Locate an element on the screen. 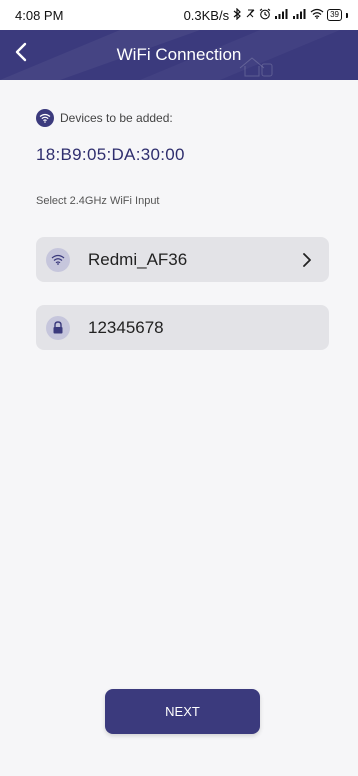 This screenshot has width=358, height=776. status-bar: 4:08 PM 0.3KB/s 39 is located at coordinates (179, 15).